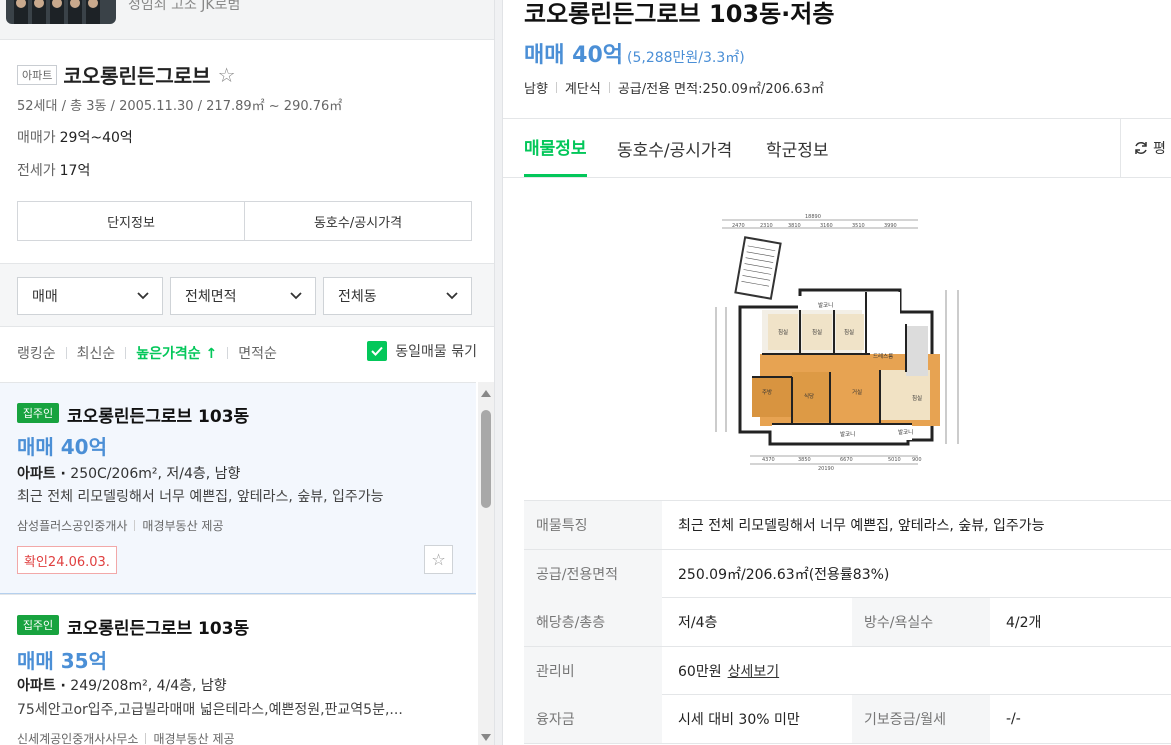  What do you see at coordinates (486, 459) in the screenshot?
I see `scrollbar-thumb` at bounding box center [486, 459].